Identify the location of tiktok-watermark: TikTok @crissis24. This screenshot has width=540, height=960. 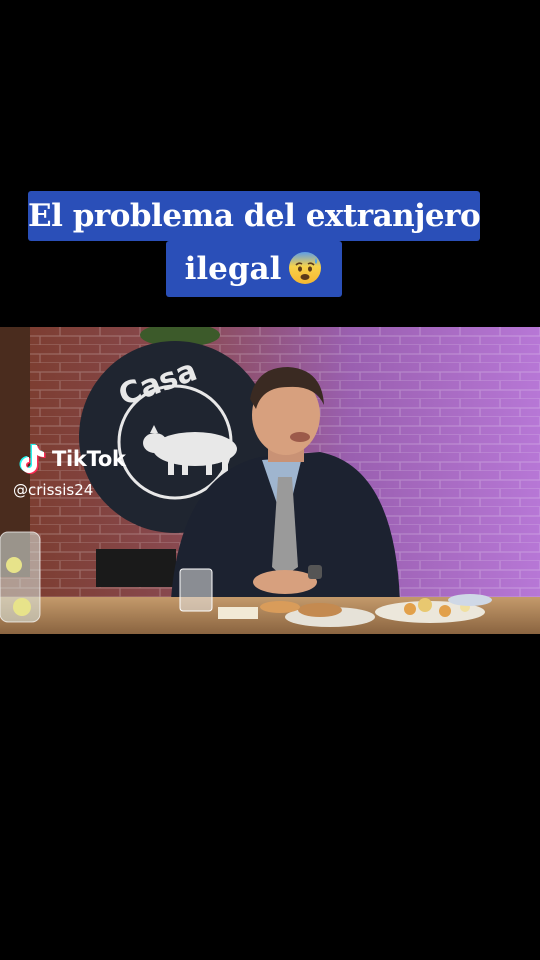
(69, 471).